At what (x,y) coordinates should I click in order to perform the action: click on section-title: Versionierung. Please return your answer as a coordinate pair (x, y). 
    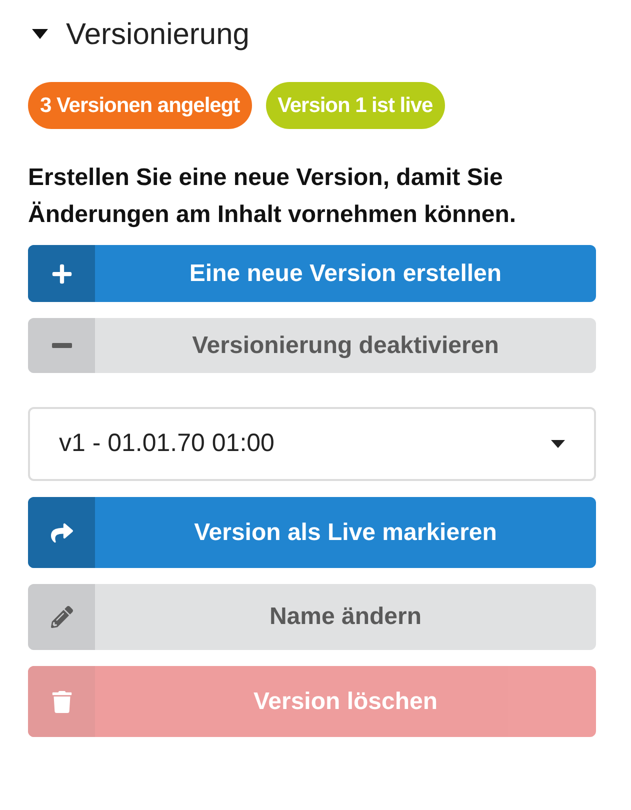
    Looking at the image, I should click on (158, 34).